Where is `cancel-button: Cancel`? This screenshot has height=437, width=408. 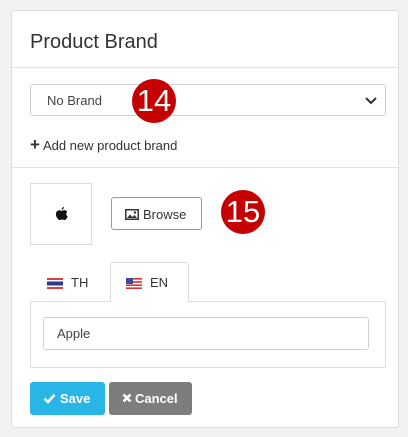 cancel-button: Cancel is located at coordinates (150, 398).